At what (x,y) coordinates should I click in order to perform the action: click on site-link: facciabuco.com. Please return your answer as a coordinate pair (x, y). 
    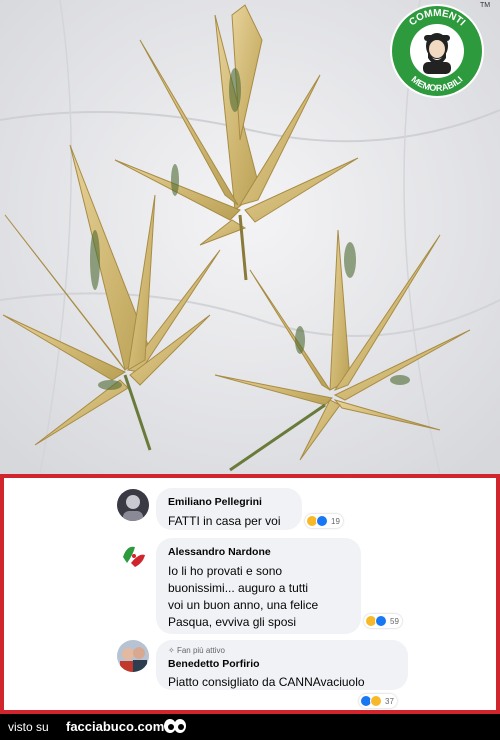
    Looking at the image, I should click on (115, 726).